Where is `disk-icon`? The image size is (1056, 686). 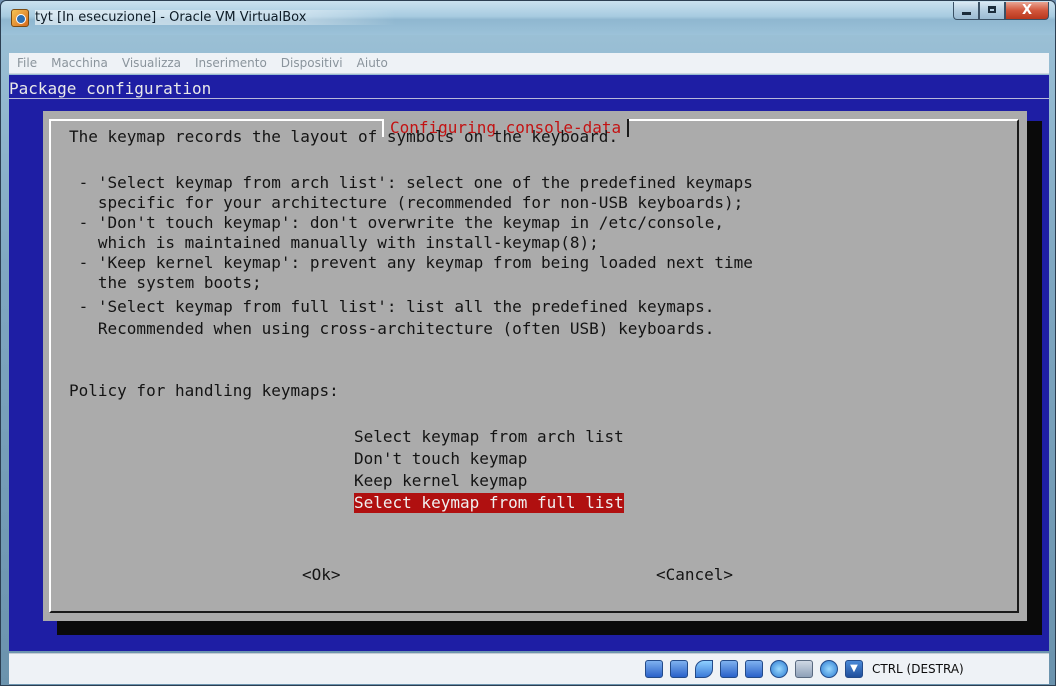
disk-icon is located at coordinates (804, 669).